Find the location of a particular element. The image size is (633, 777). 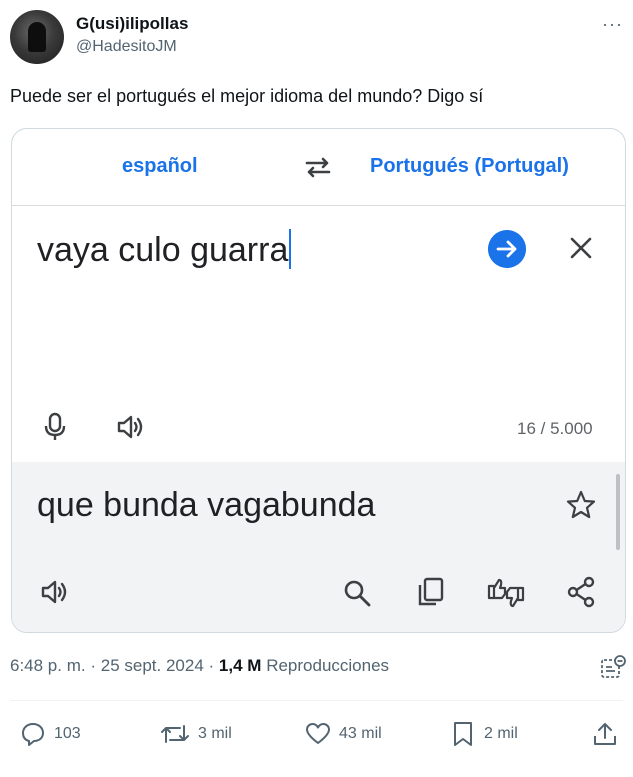

translate-arrow-icon is located at coordinates (507, 249).